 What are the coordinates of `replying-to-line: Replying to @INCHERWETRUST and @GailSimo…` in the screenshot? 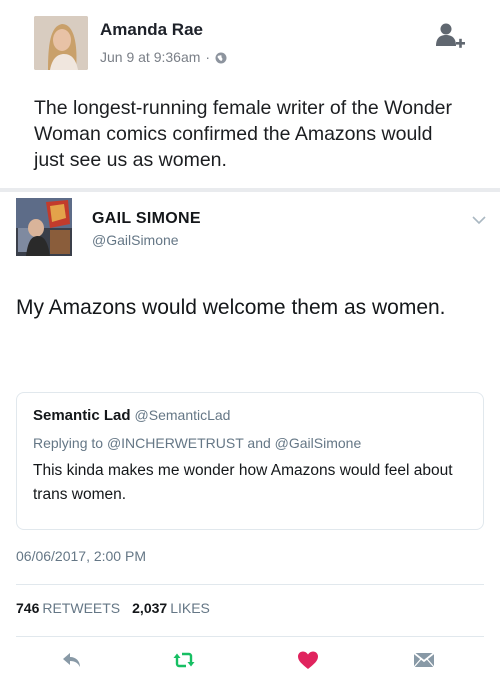 It's located at (197, 443).